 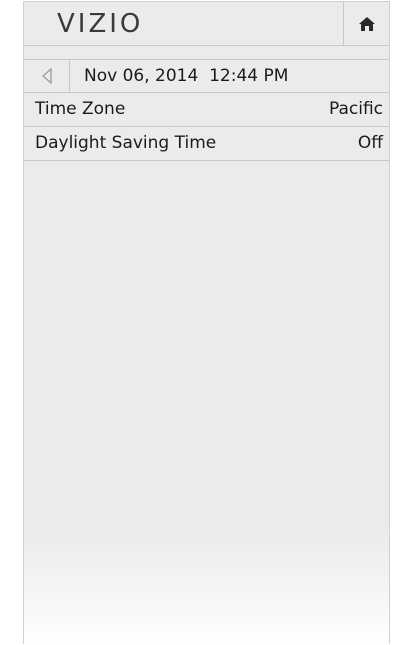 I want to click on date-time-bar: Nov 06, 2014 12:44 PM, so click(x=206, y=76).